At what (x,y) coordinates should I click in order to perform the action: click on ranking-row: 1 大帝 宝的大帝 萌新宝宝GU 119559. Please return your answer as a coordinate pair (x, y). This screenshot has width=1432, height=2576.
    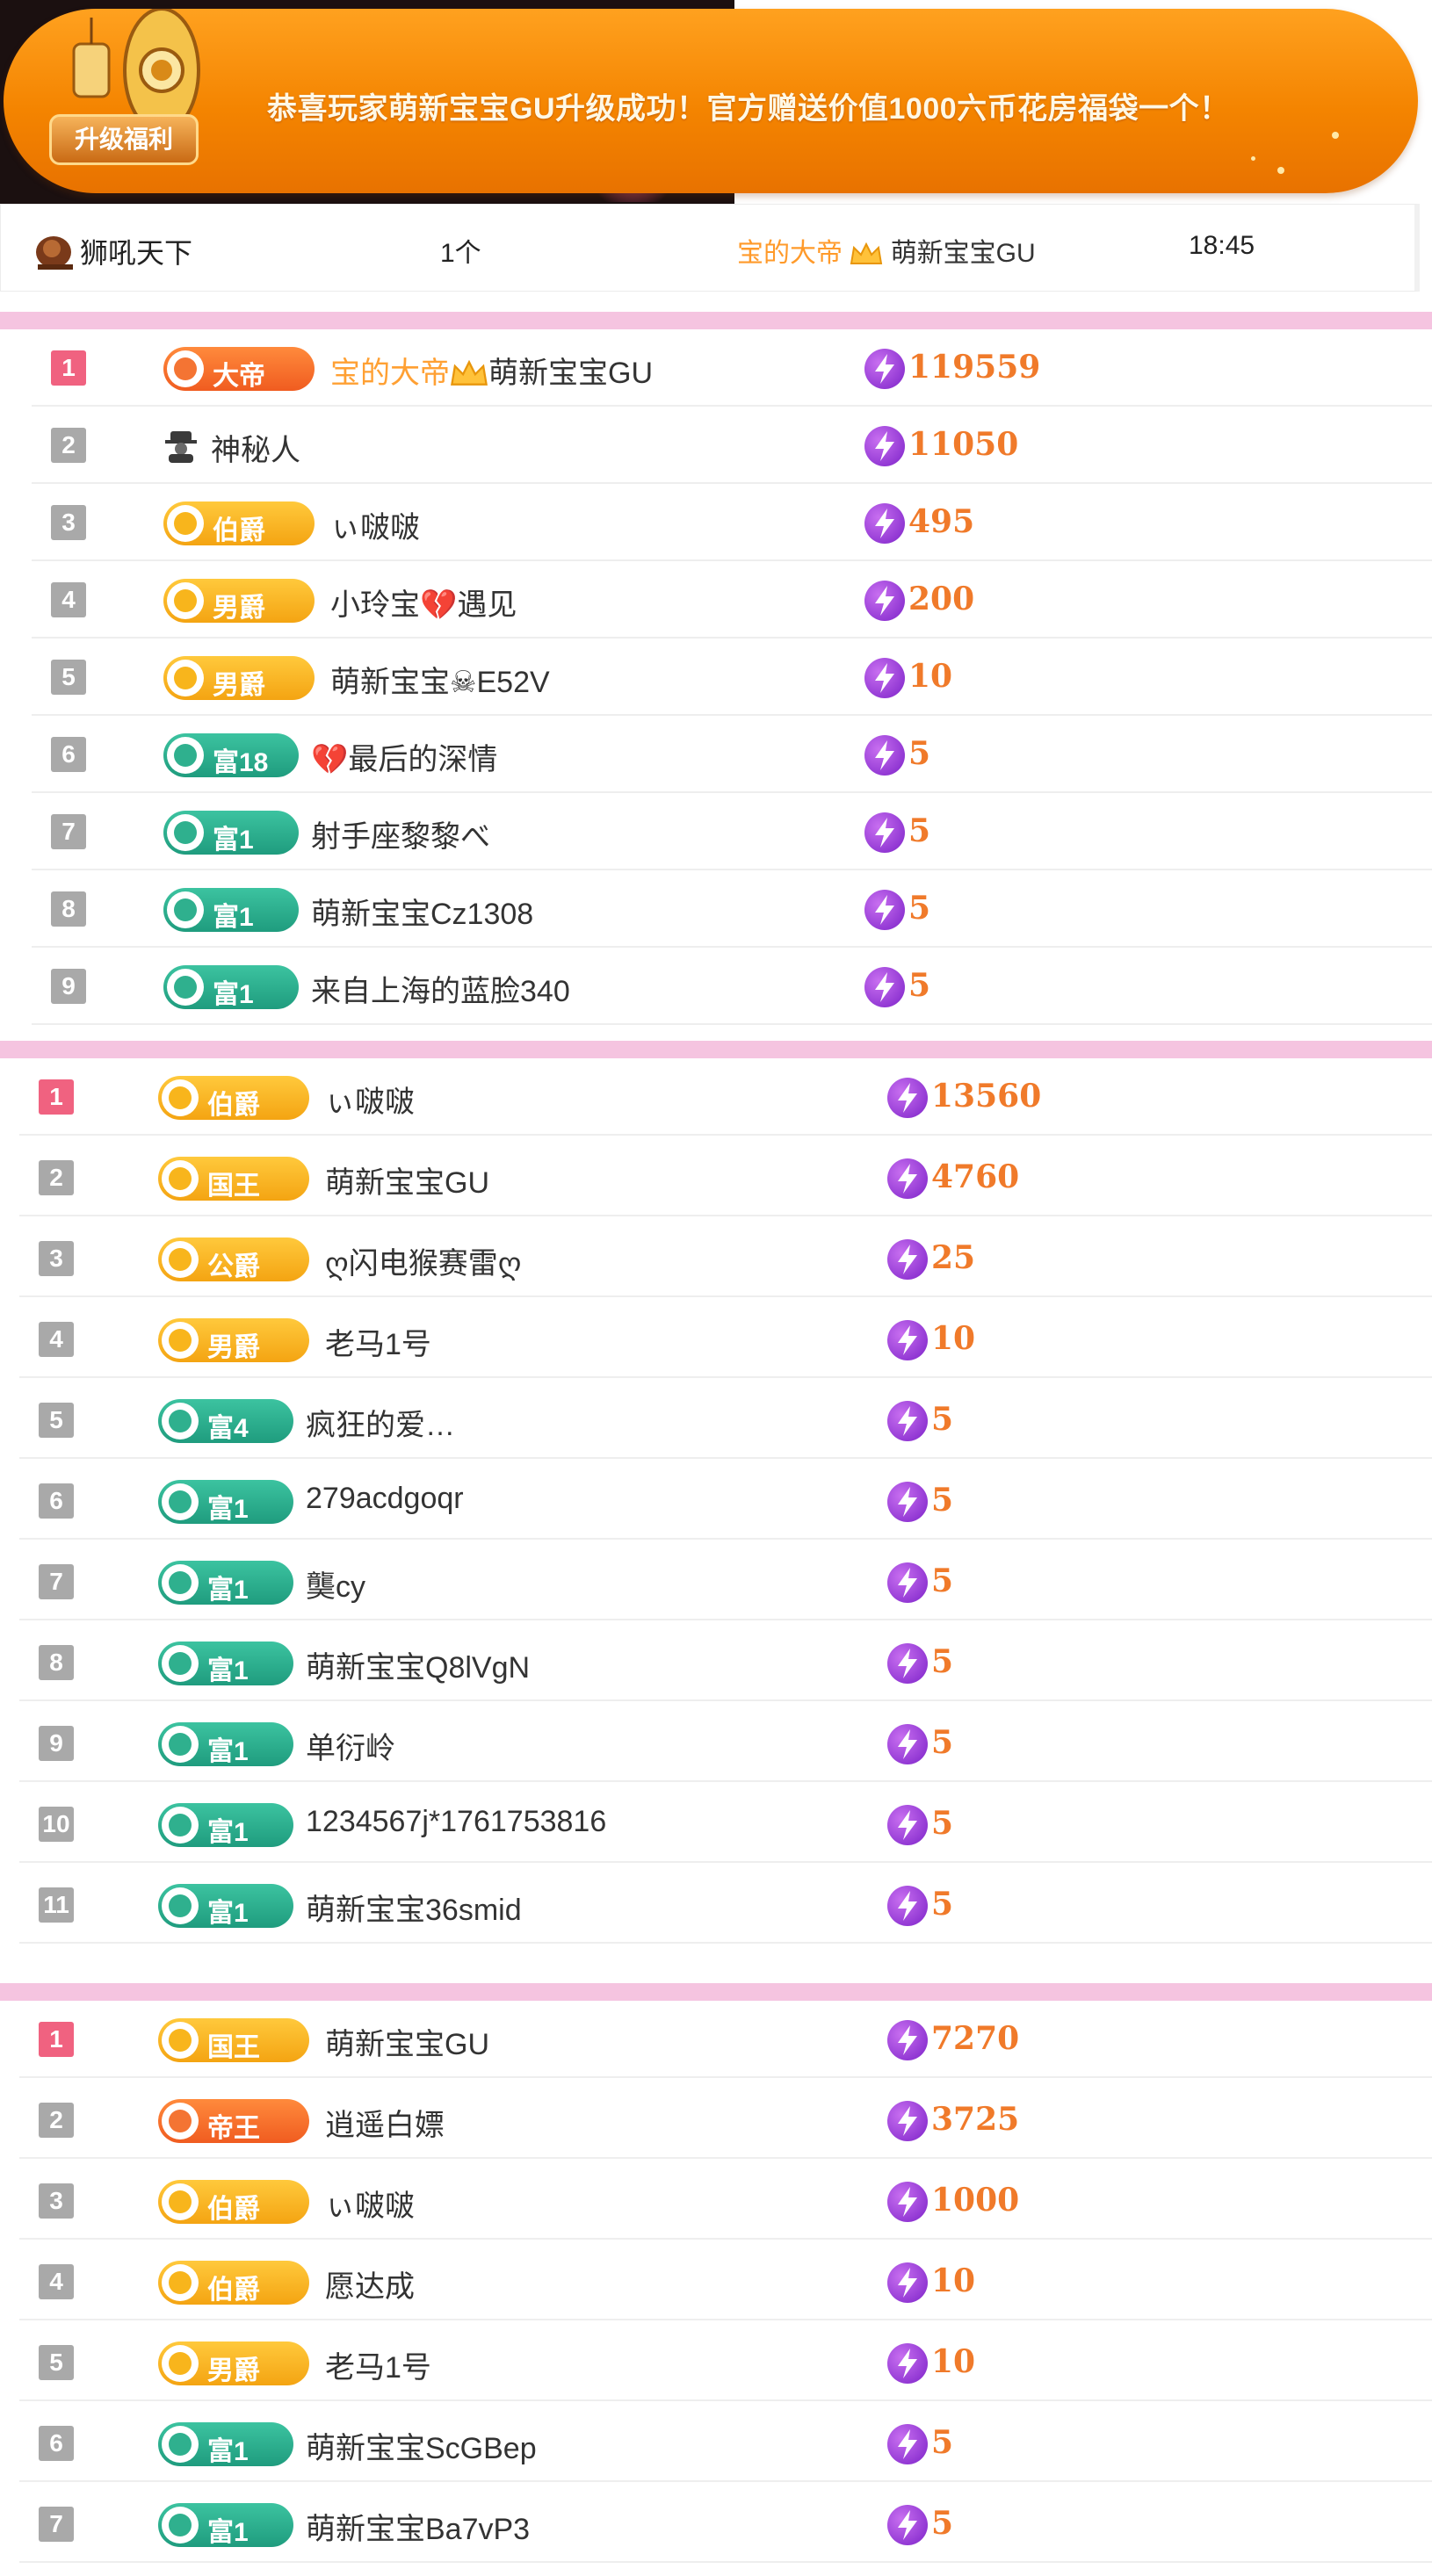
    Looking at the image, I should click on (732, 368).